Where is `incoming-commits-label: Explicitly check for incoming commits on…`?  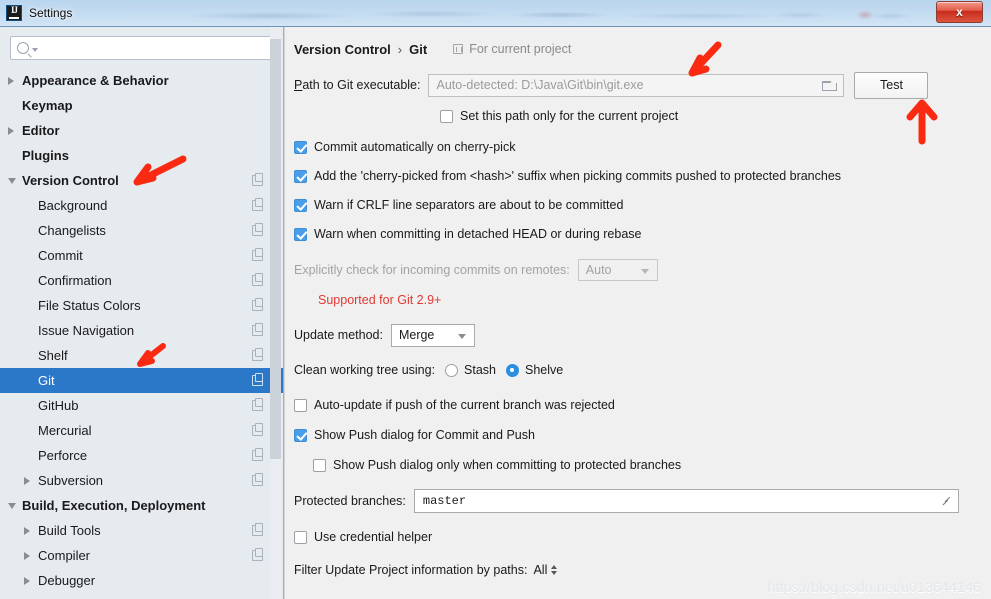 incoming-commits-label: Explicitly check for incoming commits on… is located at coordinates (432, 270).